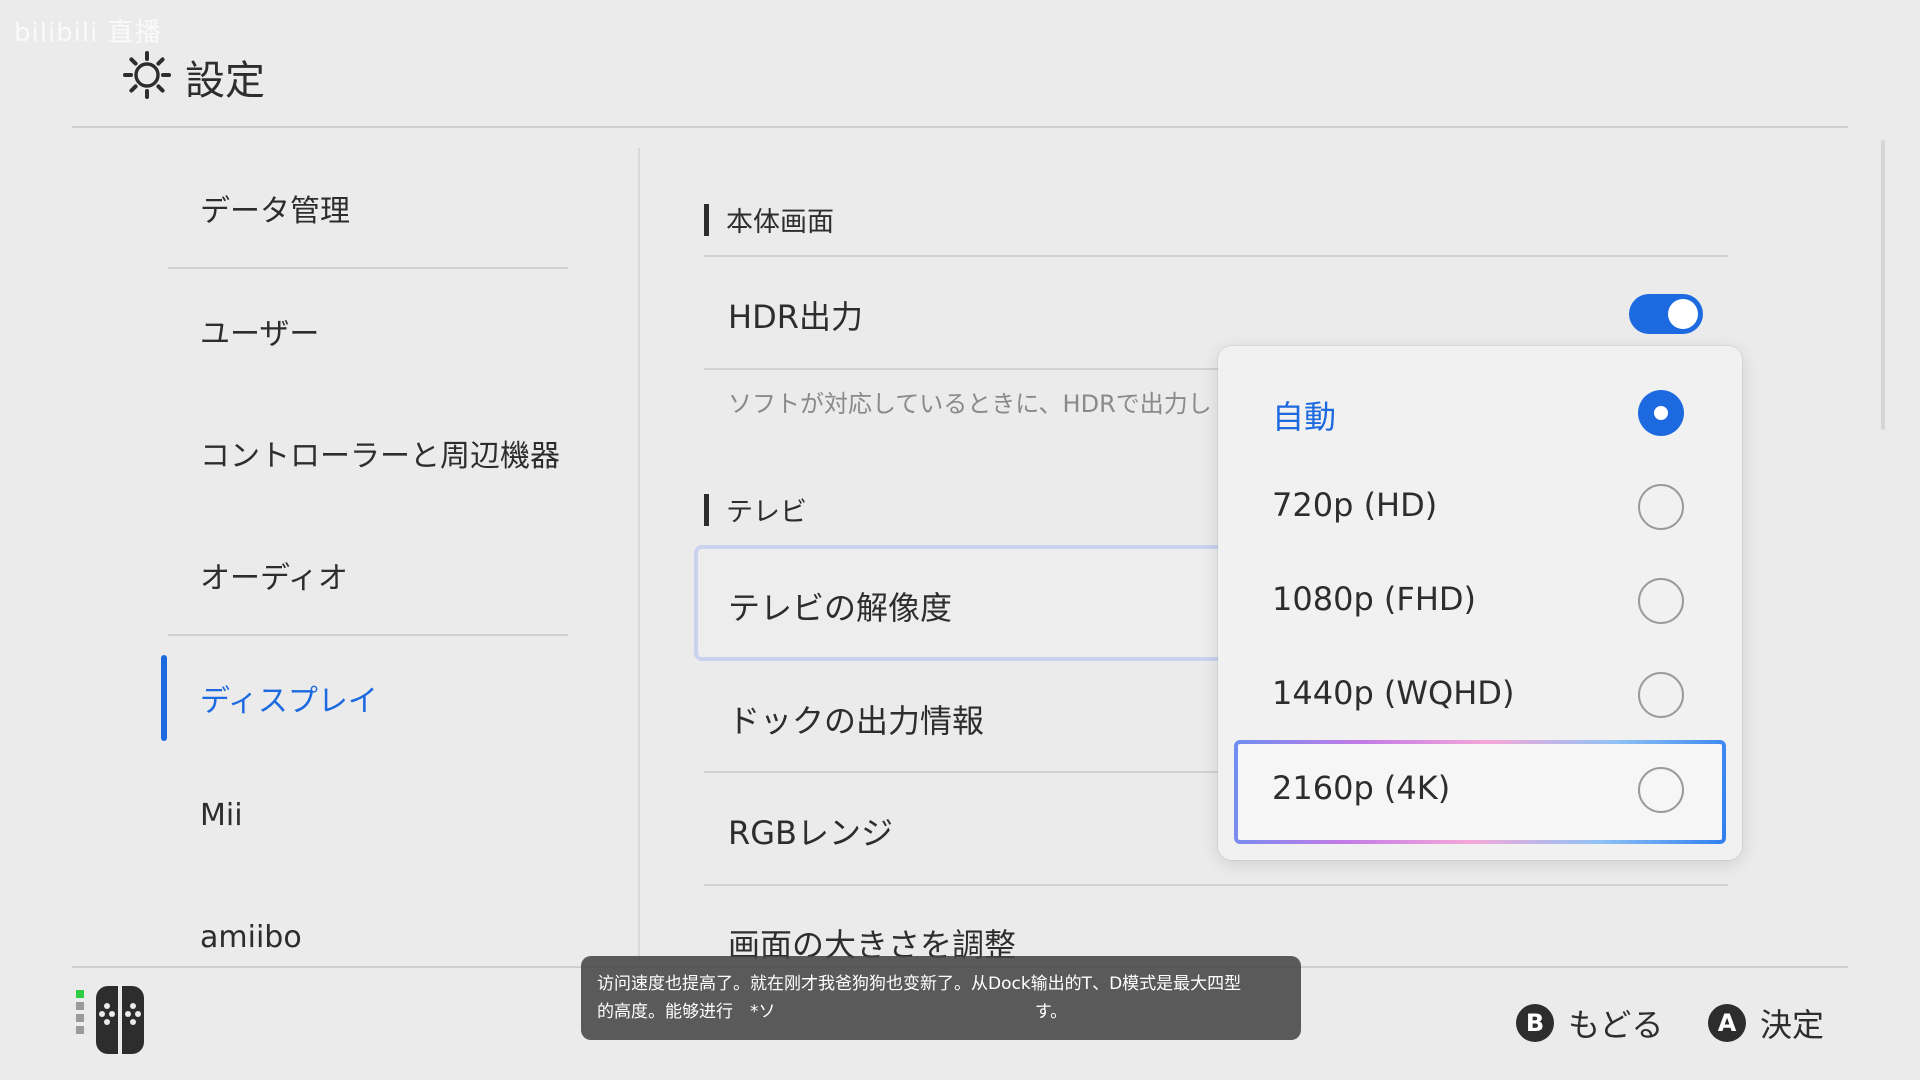 This screenshot has height=1080, width=1920. Describe the element at coordinates (810, 831) in the screenshot. I see `rgb-range-label: RGBレンジ` at that location.